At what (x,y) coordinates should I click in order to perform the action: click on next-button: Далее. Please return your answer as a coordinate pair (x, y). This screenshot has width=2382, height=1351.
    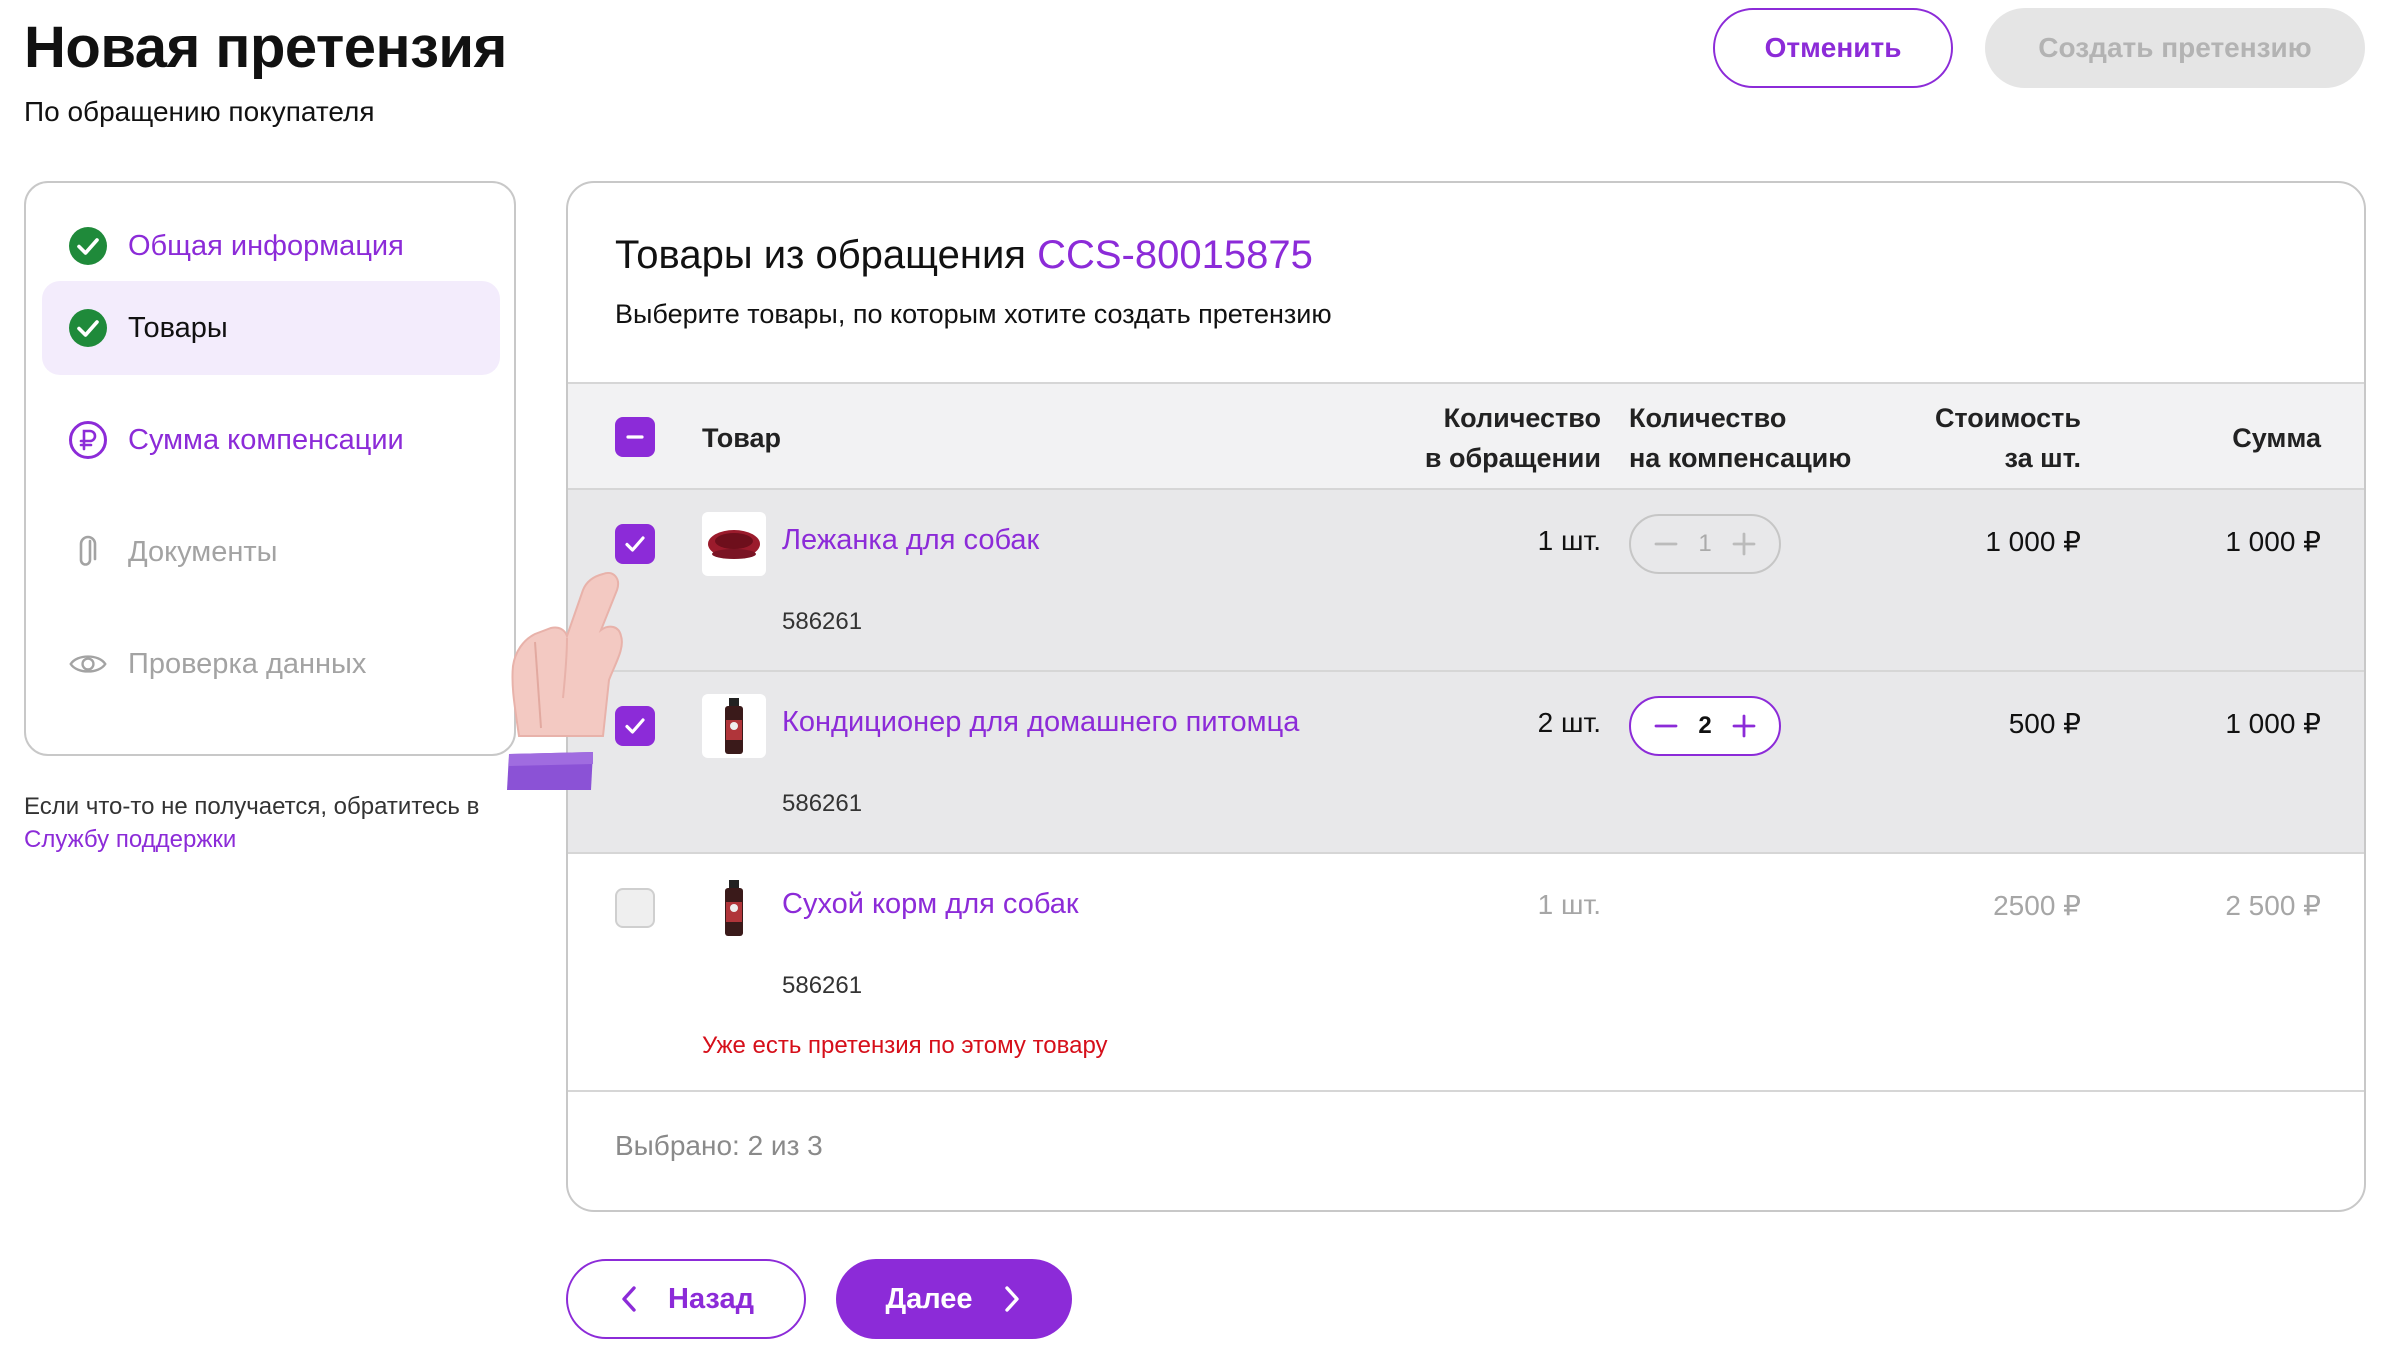
    Looking at the image, I should click on (954, 1299).